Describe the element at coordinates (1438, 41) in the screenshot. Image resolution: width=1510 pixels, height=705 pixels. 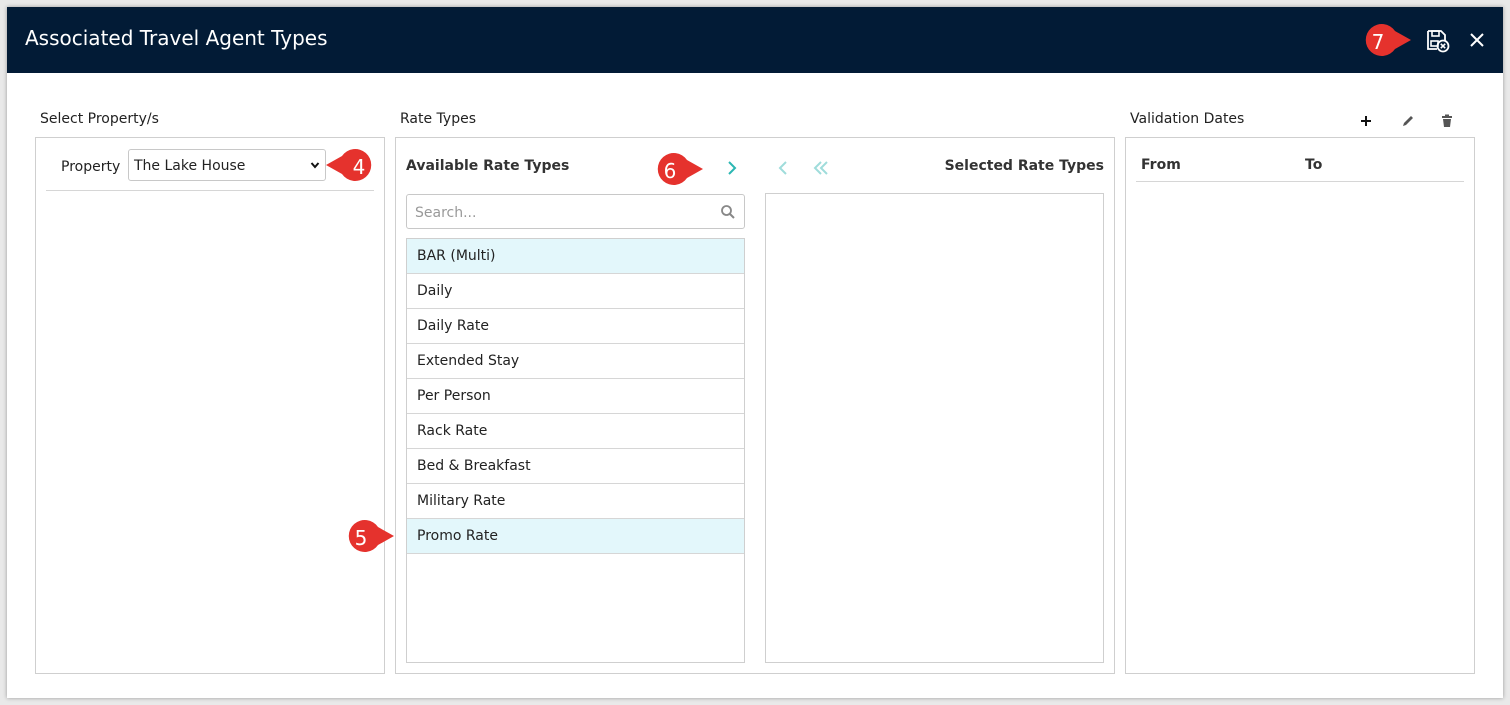
I see `save-cancel-icon` at that location.